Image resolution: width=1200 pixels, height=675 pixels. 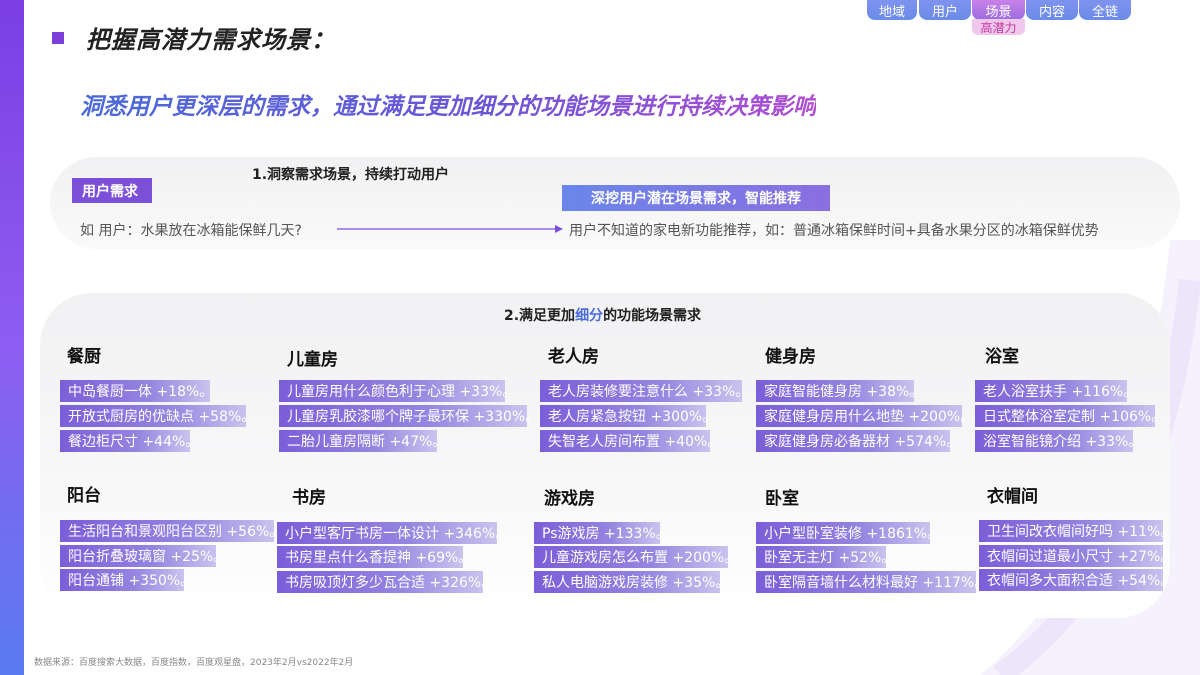 What do you see at coordinates (84, 496) in the screenshot?
I see `scene-title-balcony: 阳台` at bounding box center [84, 496].